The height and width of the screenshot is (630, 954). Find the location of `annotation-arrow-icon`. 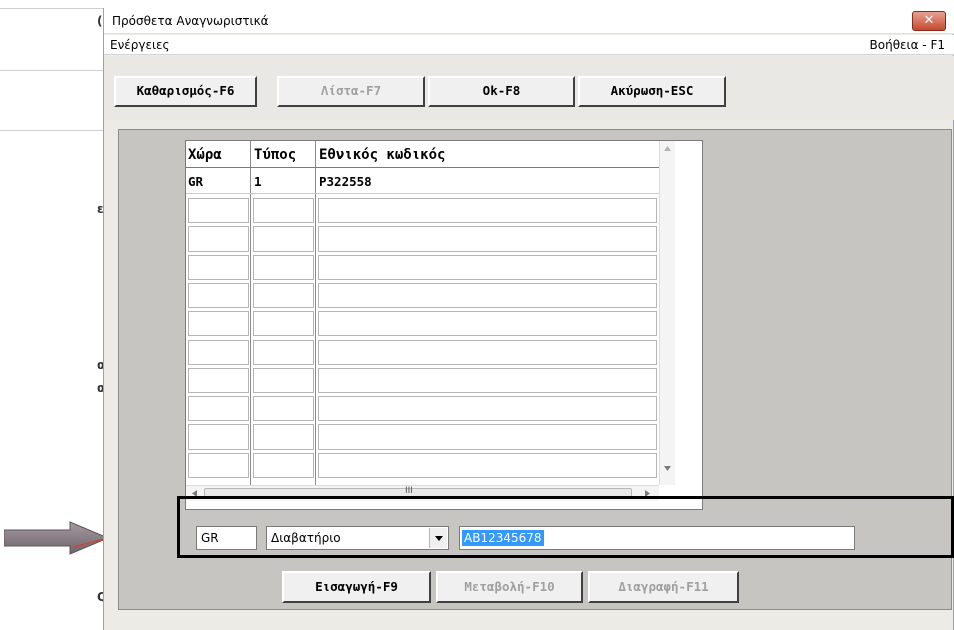

annotation-arrow-icon is located at coordinates (57, 538).